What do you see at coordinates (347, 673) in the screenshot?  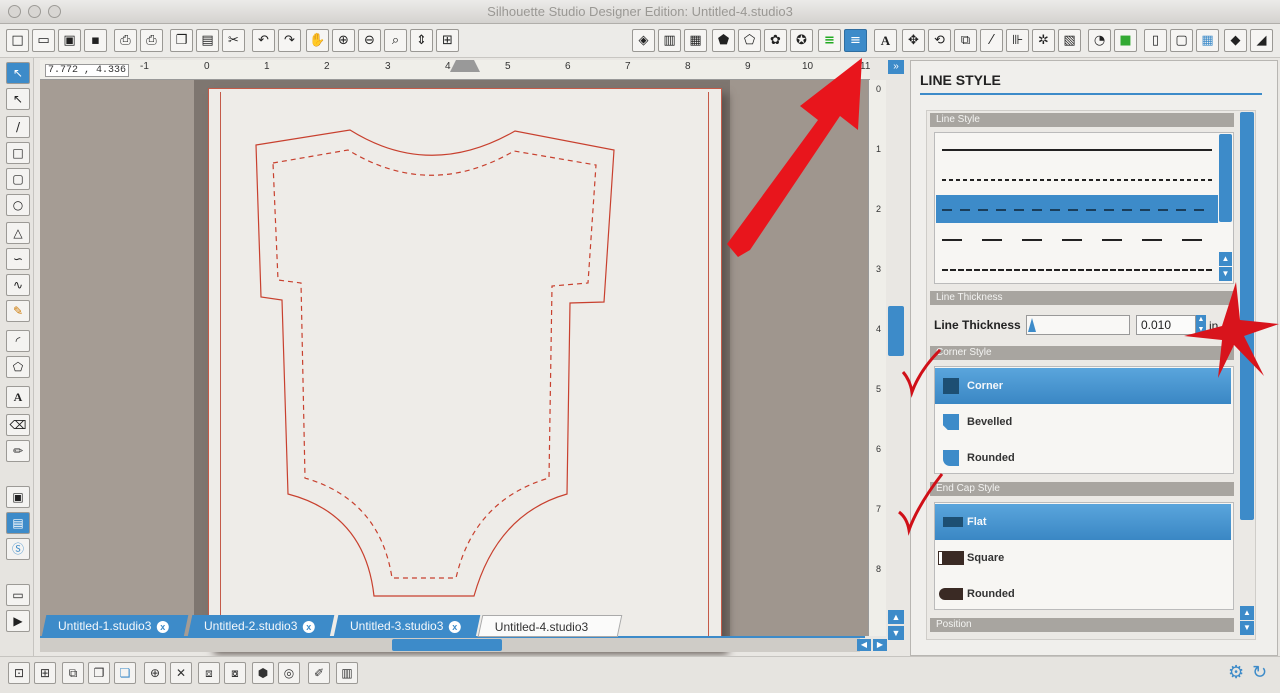 I see `knife-bottom-icon: ▥` at bounding box center [347, 673].